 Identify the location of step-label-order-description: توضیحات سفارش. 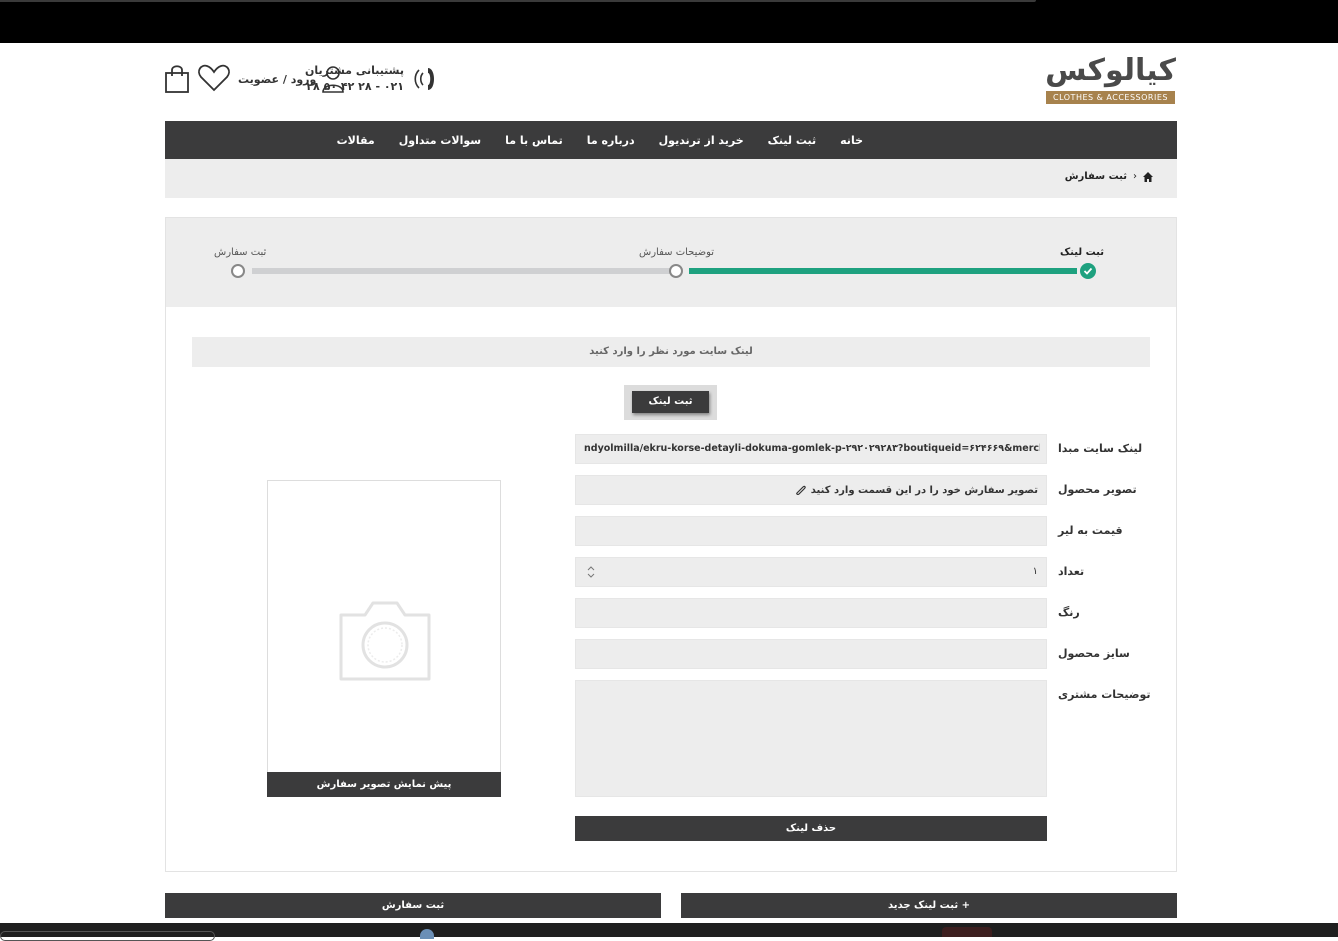
(677, 252).